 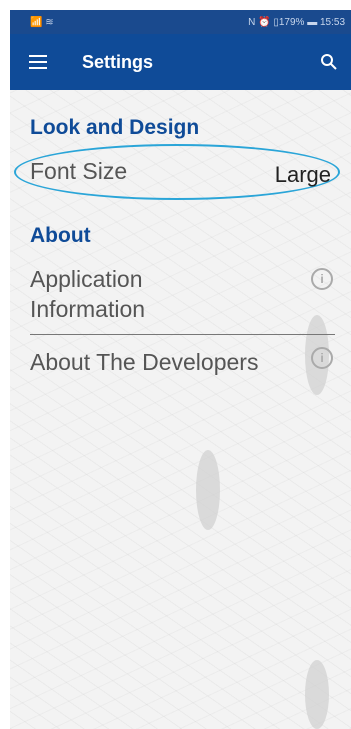 I want to click on section-title-about: About, so click(x=60, y=235).